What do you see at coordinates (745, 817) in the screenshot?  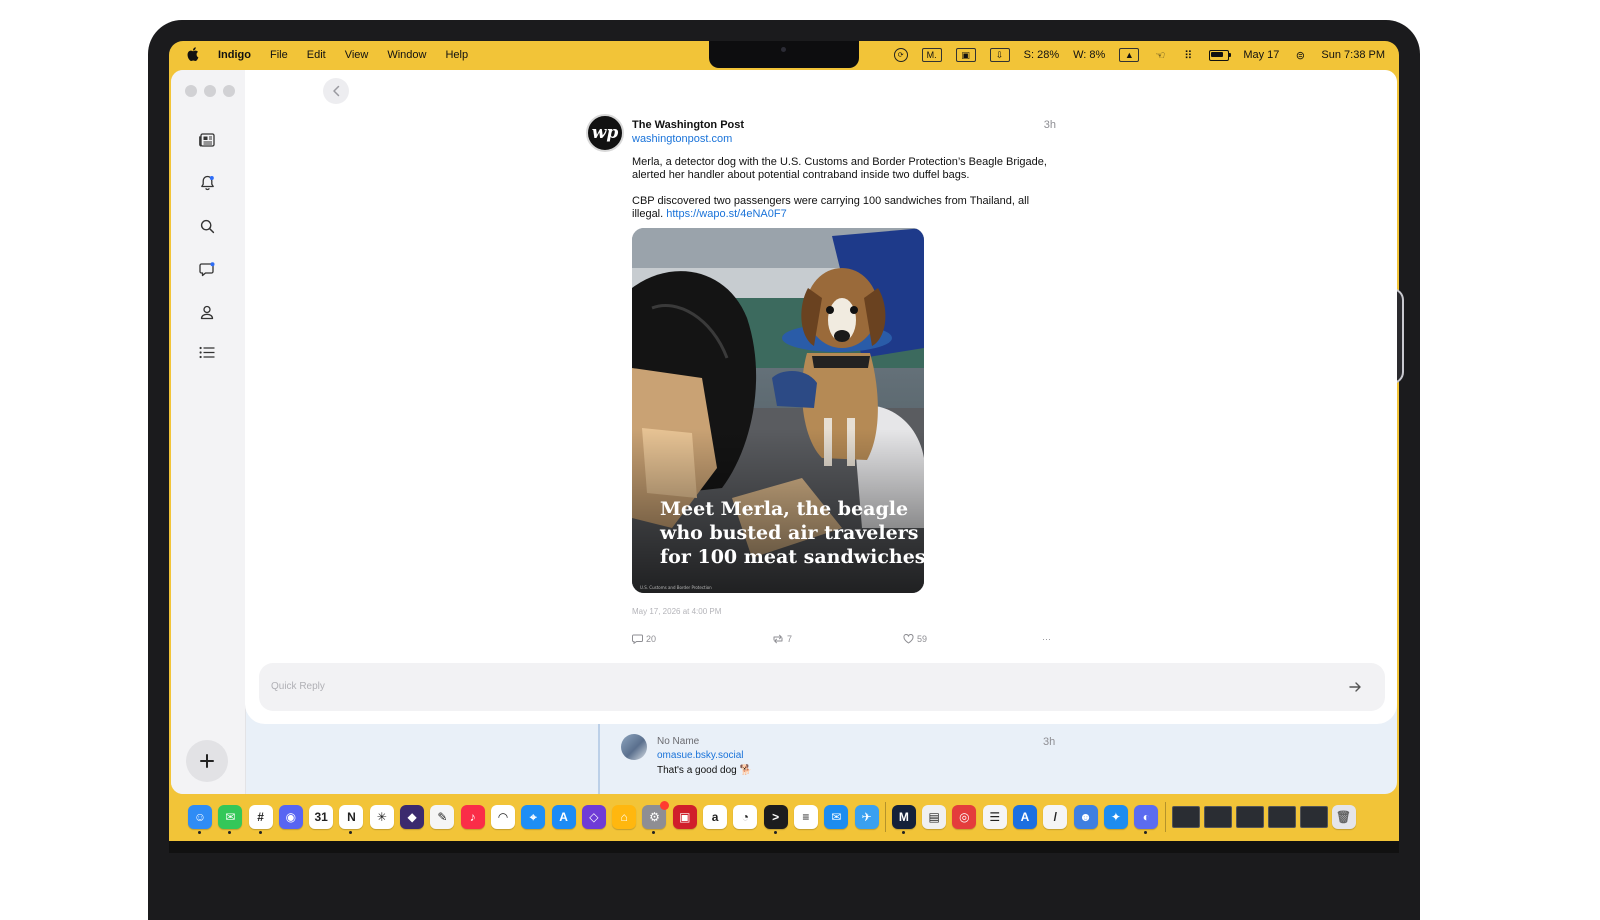 I see `browser-icon: ◔` at bounding box center [745, 817].